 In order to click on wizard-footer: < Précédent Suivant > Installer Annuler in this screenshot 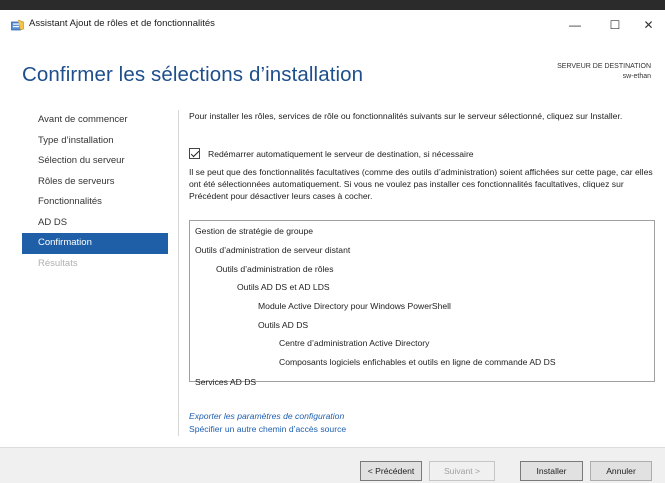, I will do `click(332, 465)`.